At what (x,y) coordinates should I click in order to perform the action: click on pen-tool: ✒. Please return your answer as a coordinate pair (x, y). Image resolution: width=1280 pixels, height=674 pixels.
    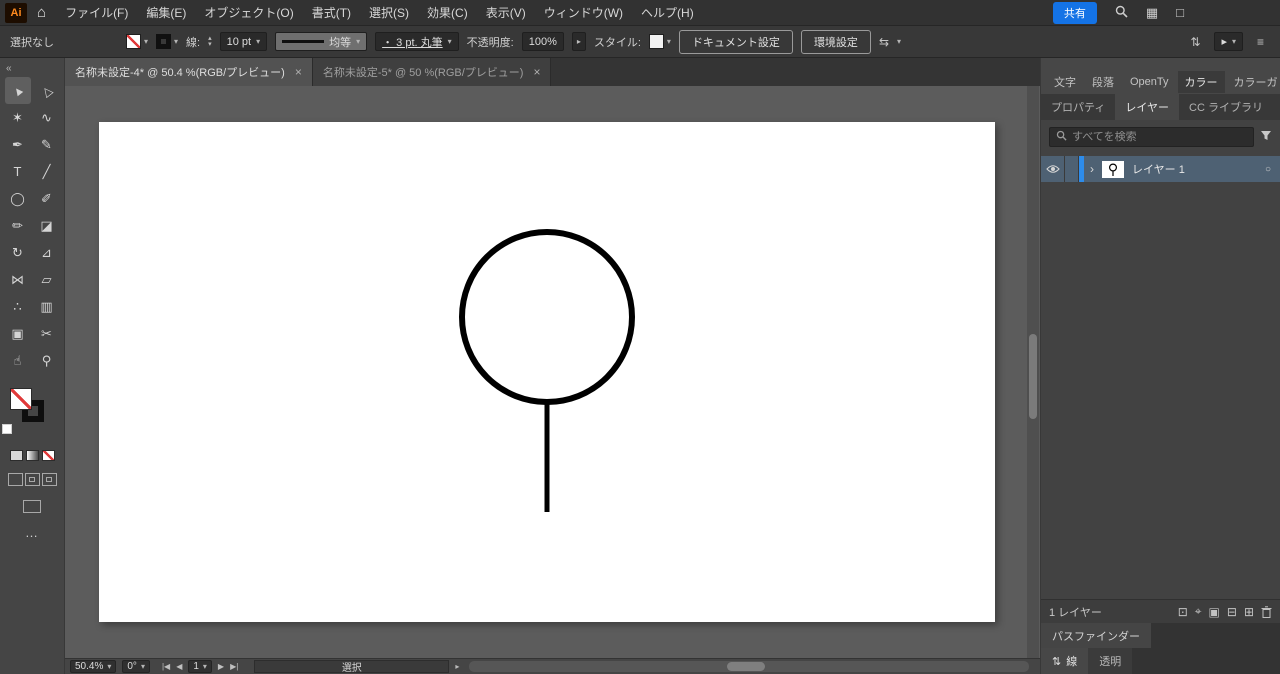
    Looking at the image, I should click on (18, 144).